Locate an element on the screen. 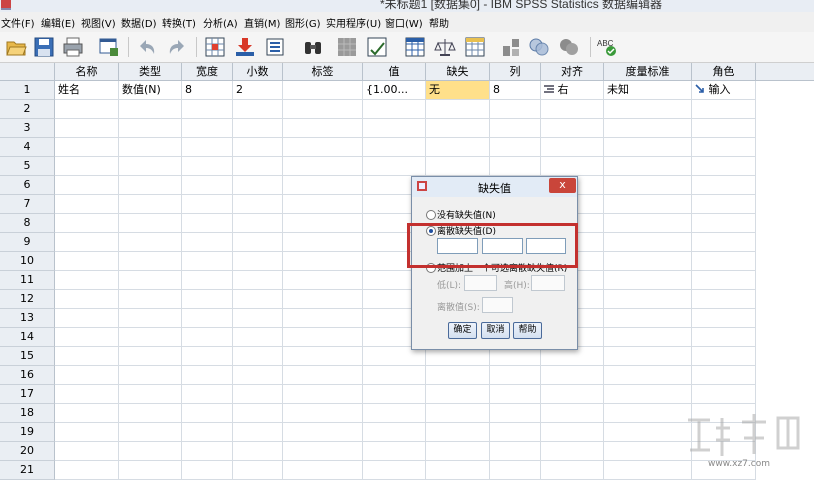  row-number: 7 is located at coordinates (27, 204).